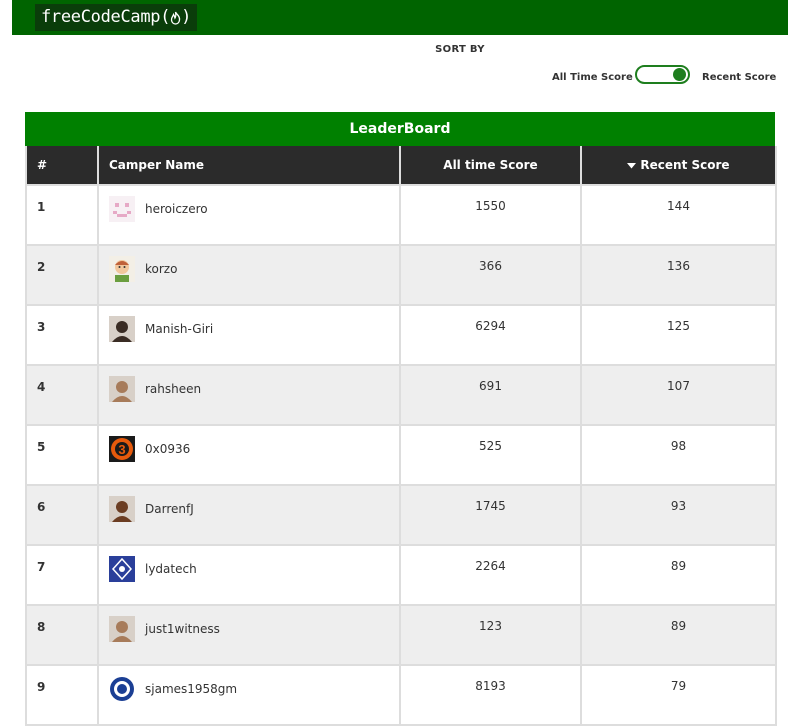  What do you see at coordinates (106, 17) in the screenshot?
I see `brand-name: freeCodeCamp(` at bounding box center [106, 17].